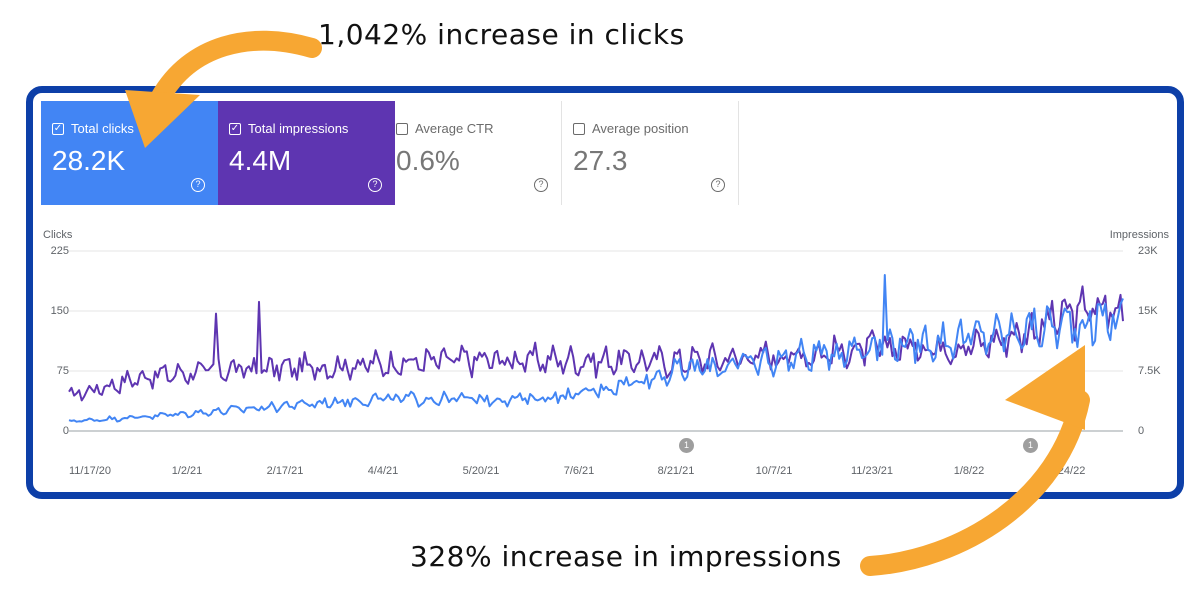  I want to click on x-tick: 2/24/22, so click(1067, 471).